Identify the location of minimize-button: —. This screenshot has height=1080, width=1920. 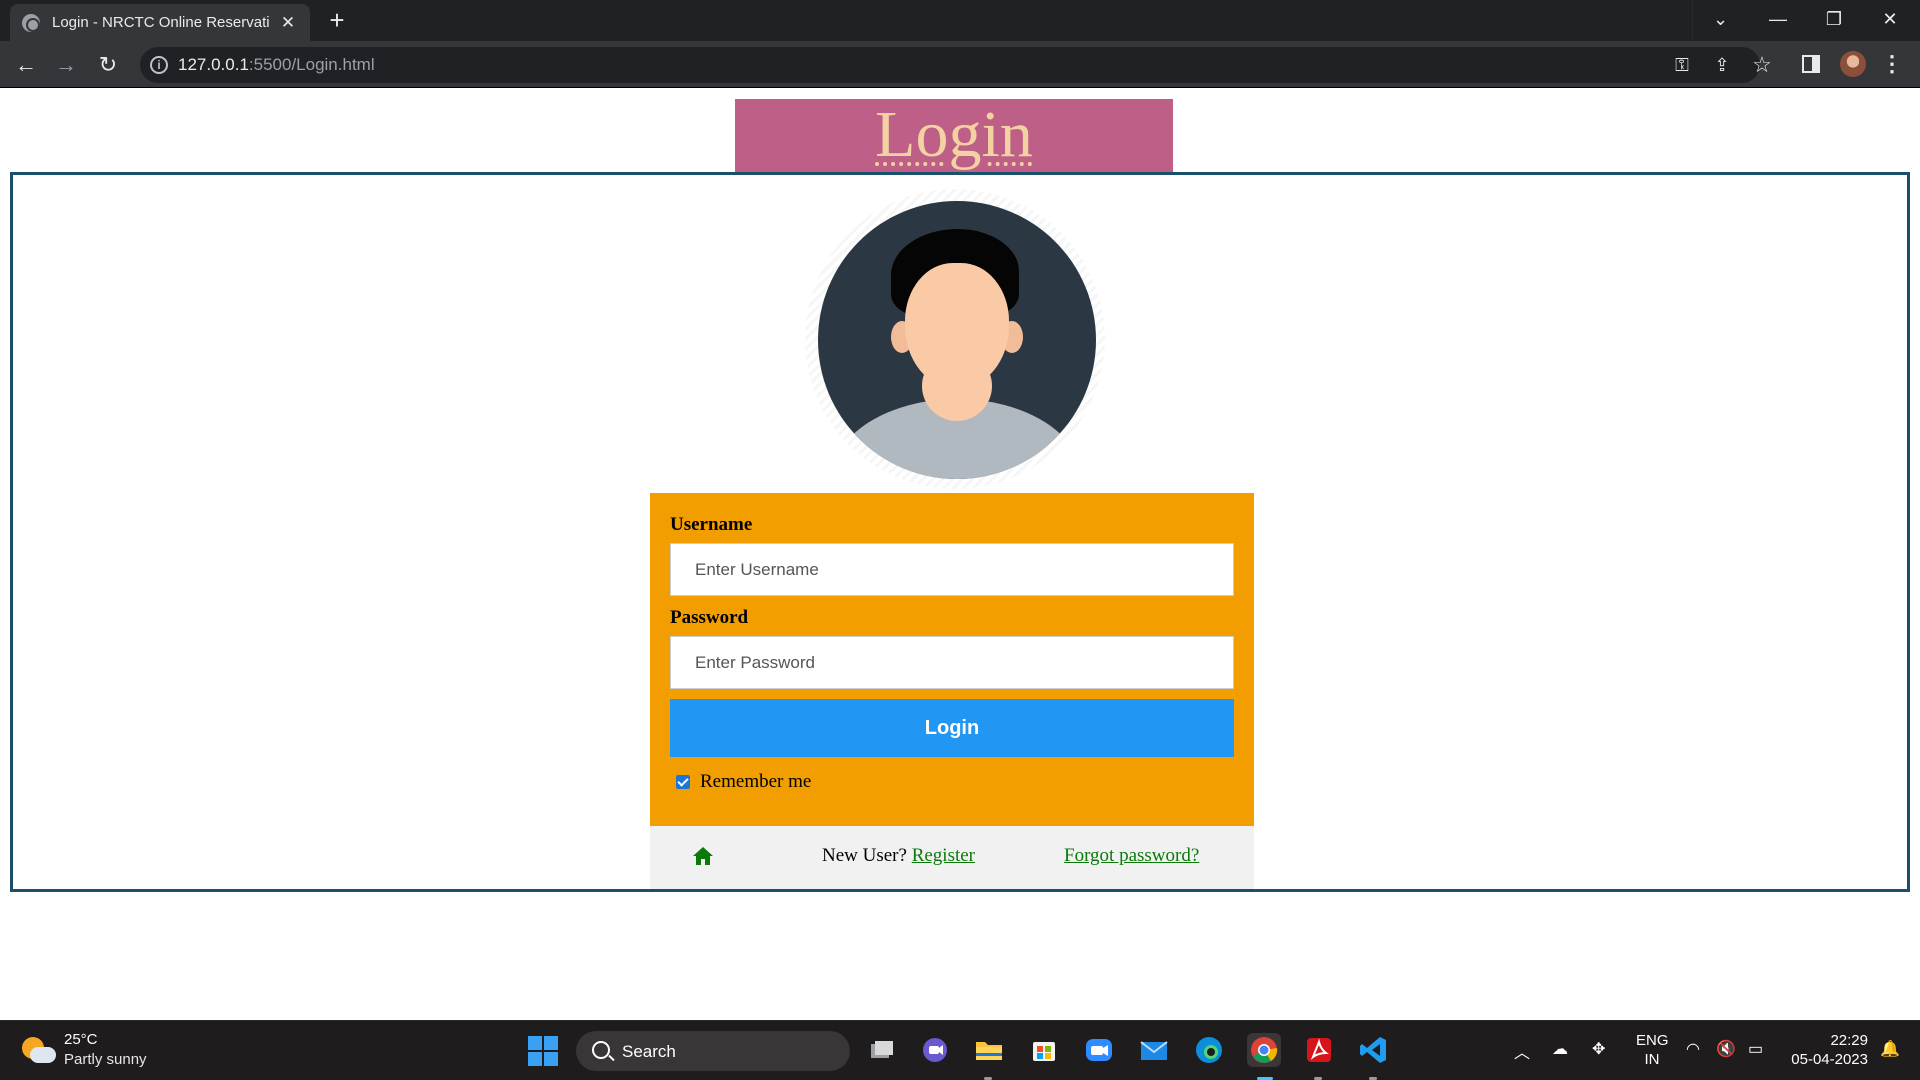
(1778, 20).